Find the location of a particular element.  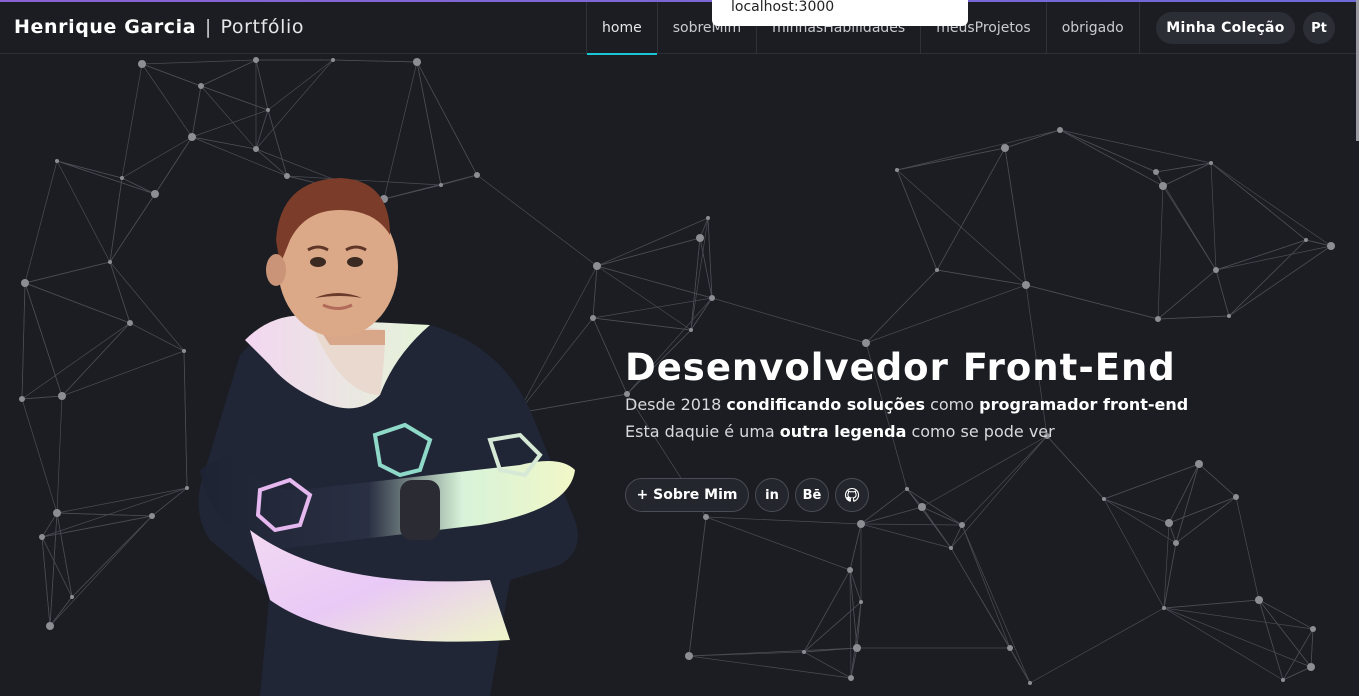

status-url-tooltip: localhost:3000 is located at coordinates (840, 13).